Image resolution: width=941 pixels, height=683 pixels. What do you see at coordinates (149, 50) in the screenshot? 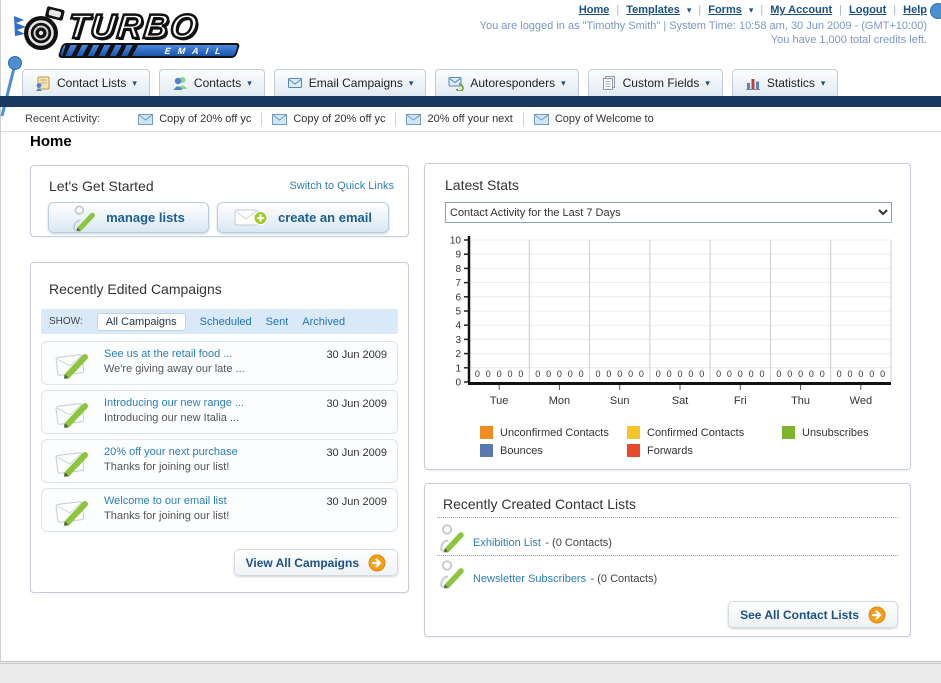
I see `logo-banner: EMAIL` at bounding box center [149, 50].